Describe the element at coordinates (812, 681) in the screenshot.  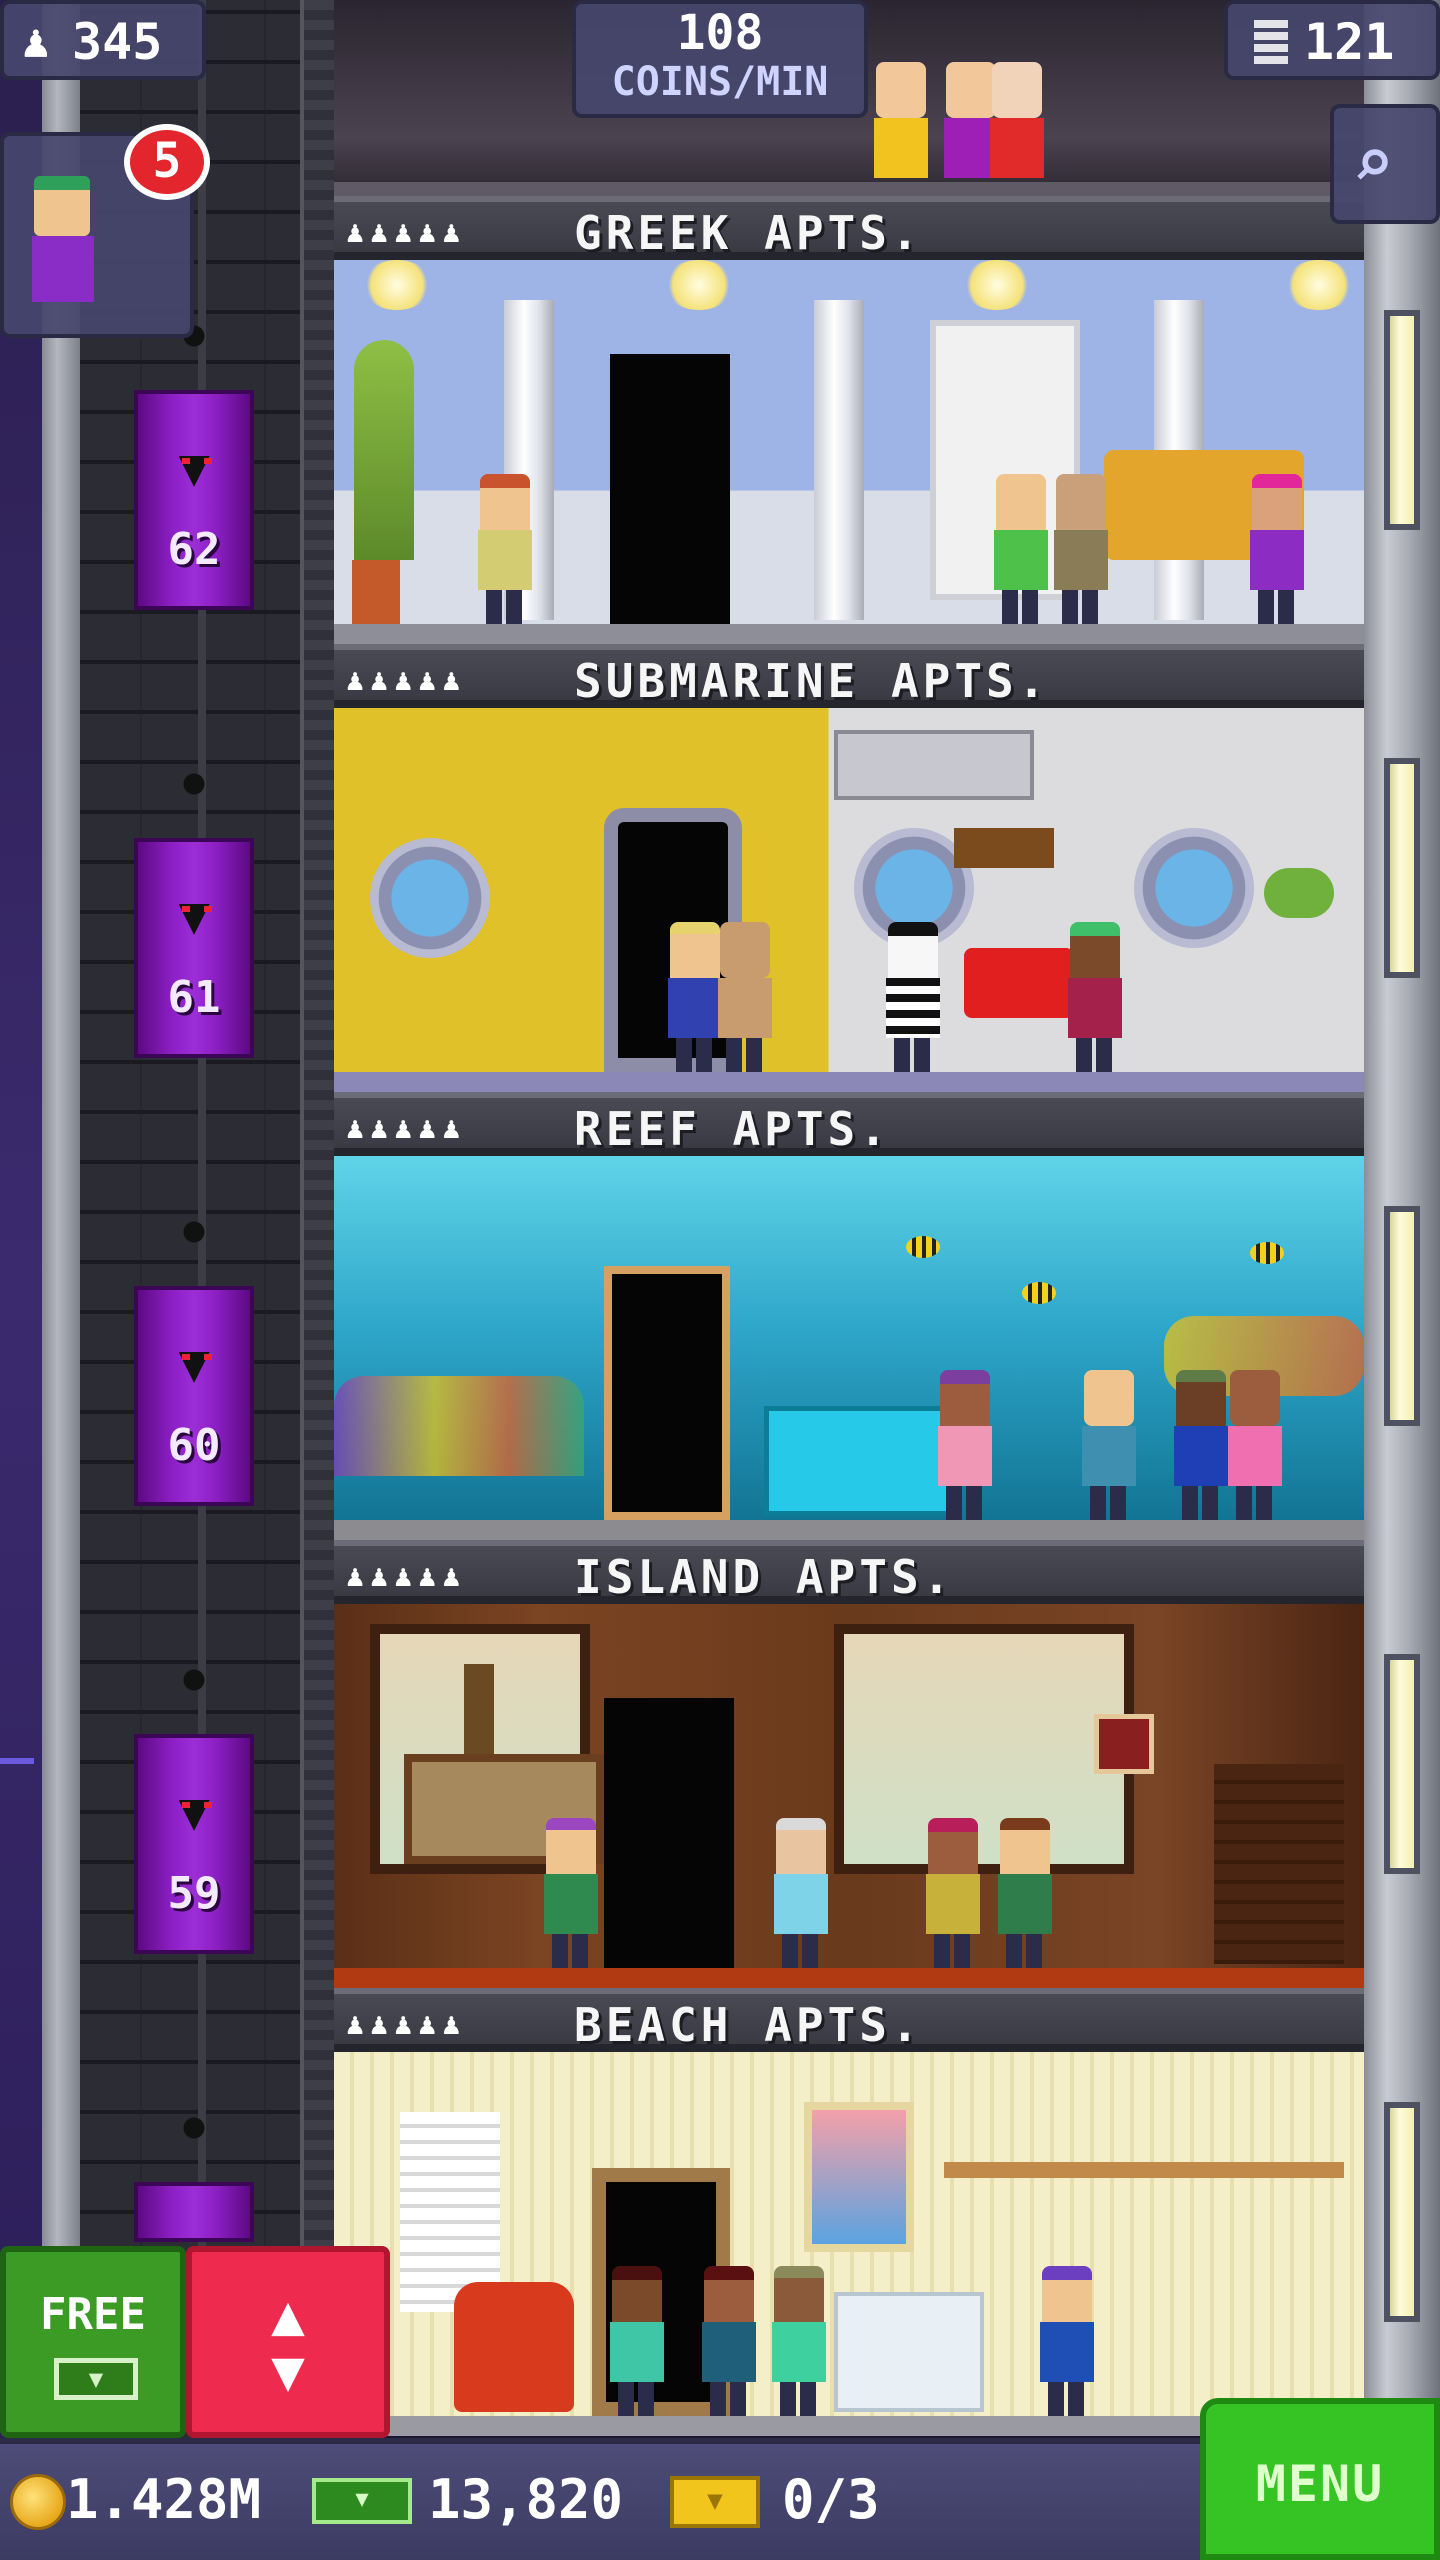
I see `floor-name: SUBMARINE APTS.` at that location.